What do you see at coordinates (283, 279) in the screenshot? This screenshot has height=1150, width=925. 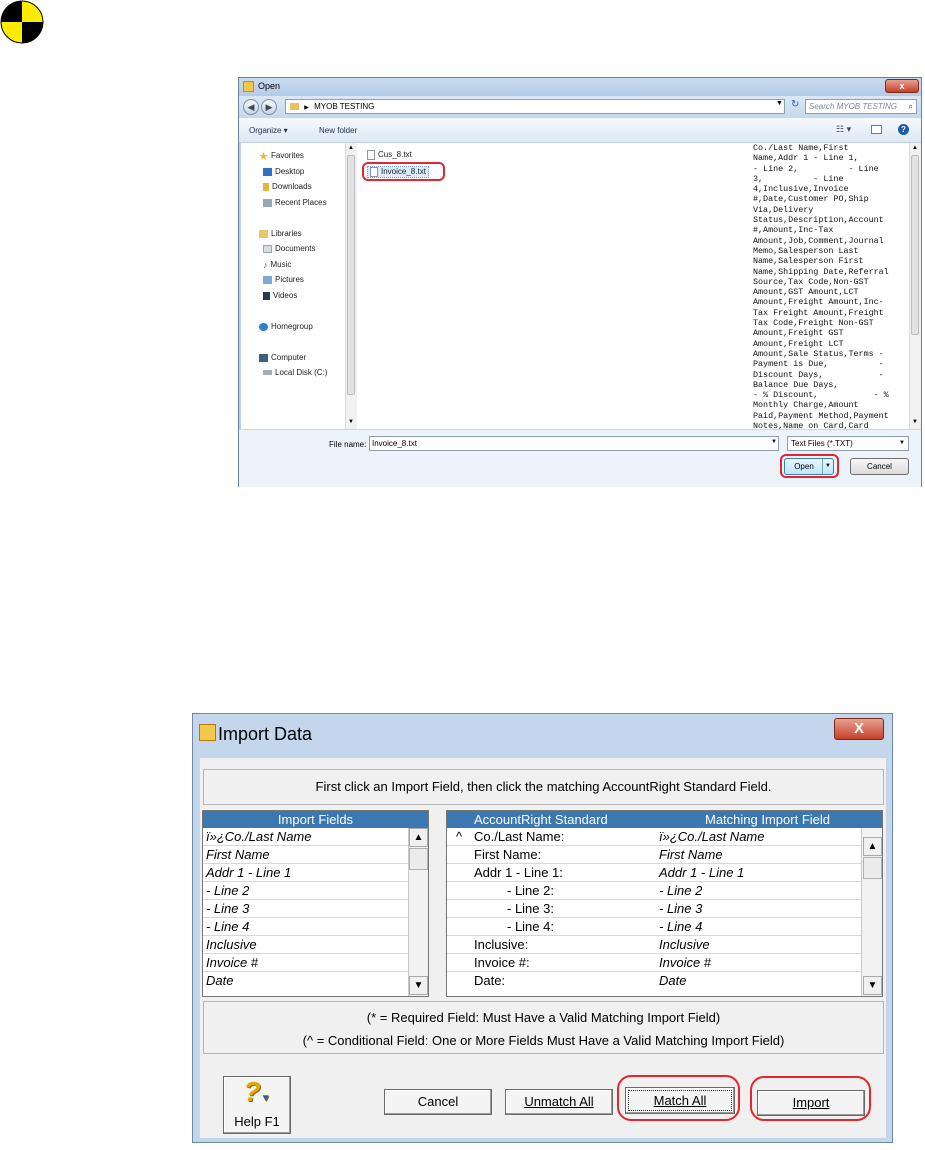 I see `nav-pictures: Pictures` at bounding box center [283, 279].